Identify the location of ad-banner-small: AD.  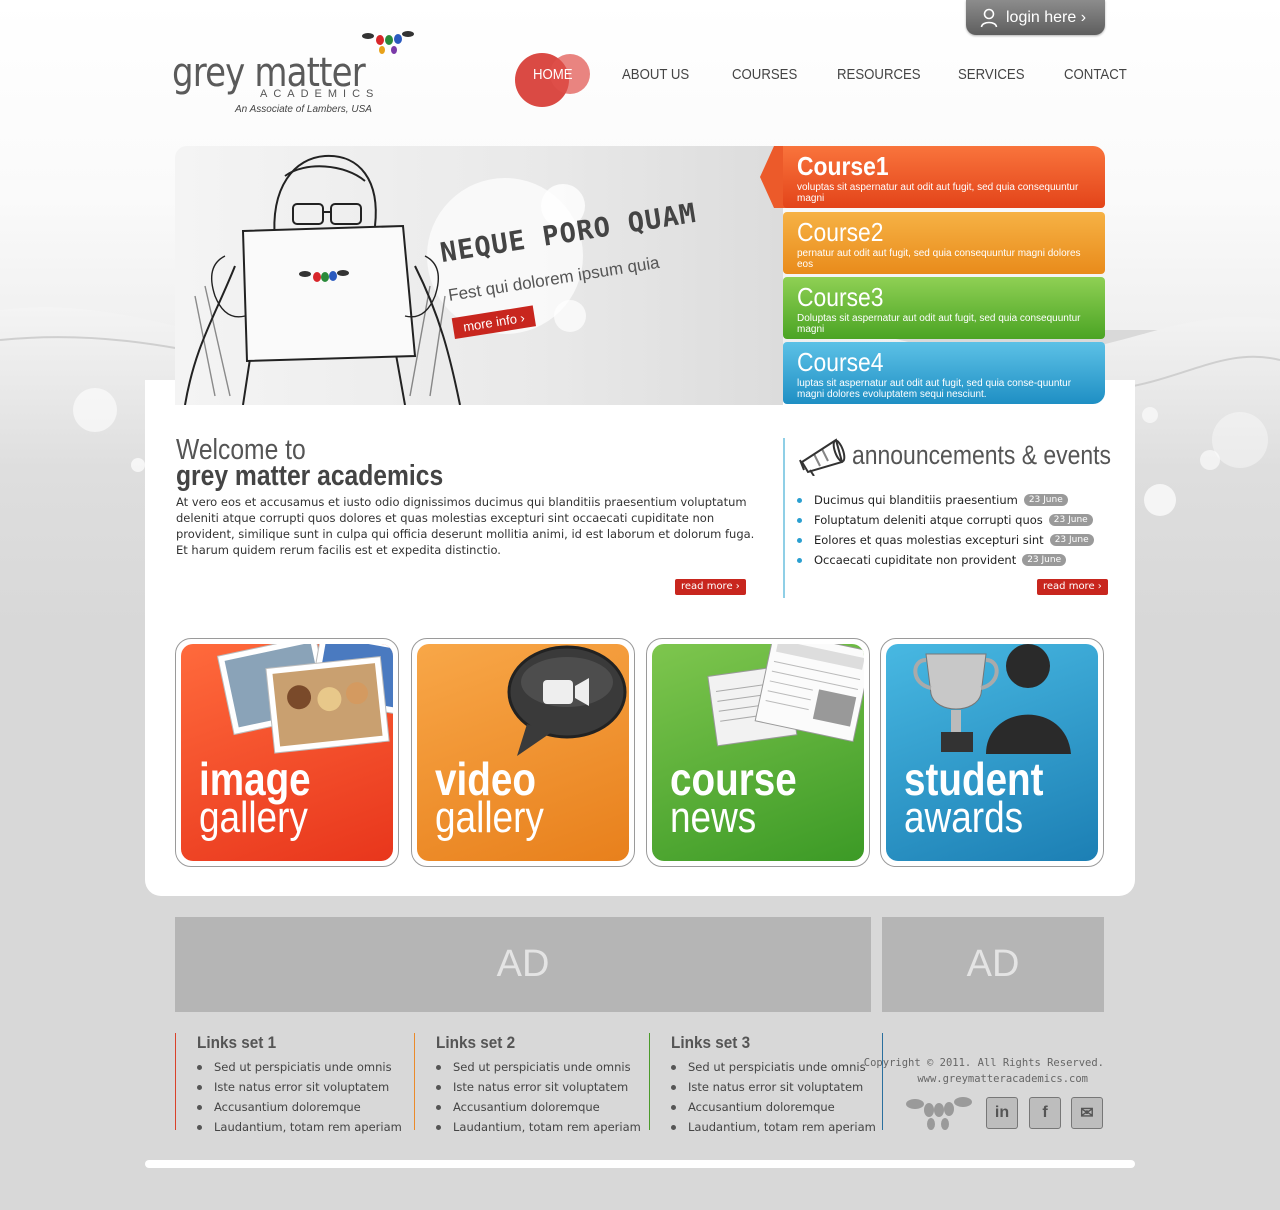
(993, 964).